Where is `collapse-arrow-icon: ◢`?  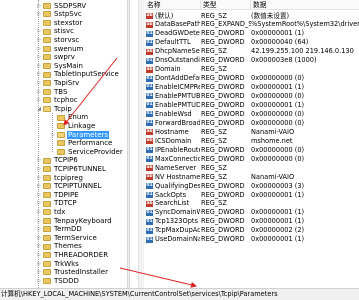 collapse-arrow-icon: ◢ is located at coordinates (39, 109).